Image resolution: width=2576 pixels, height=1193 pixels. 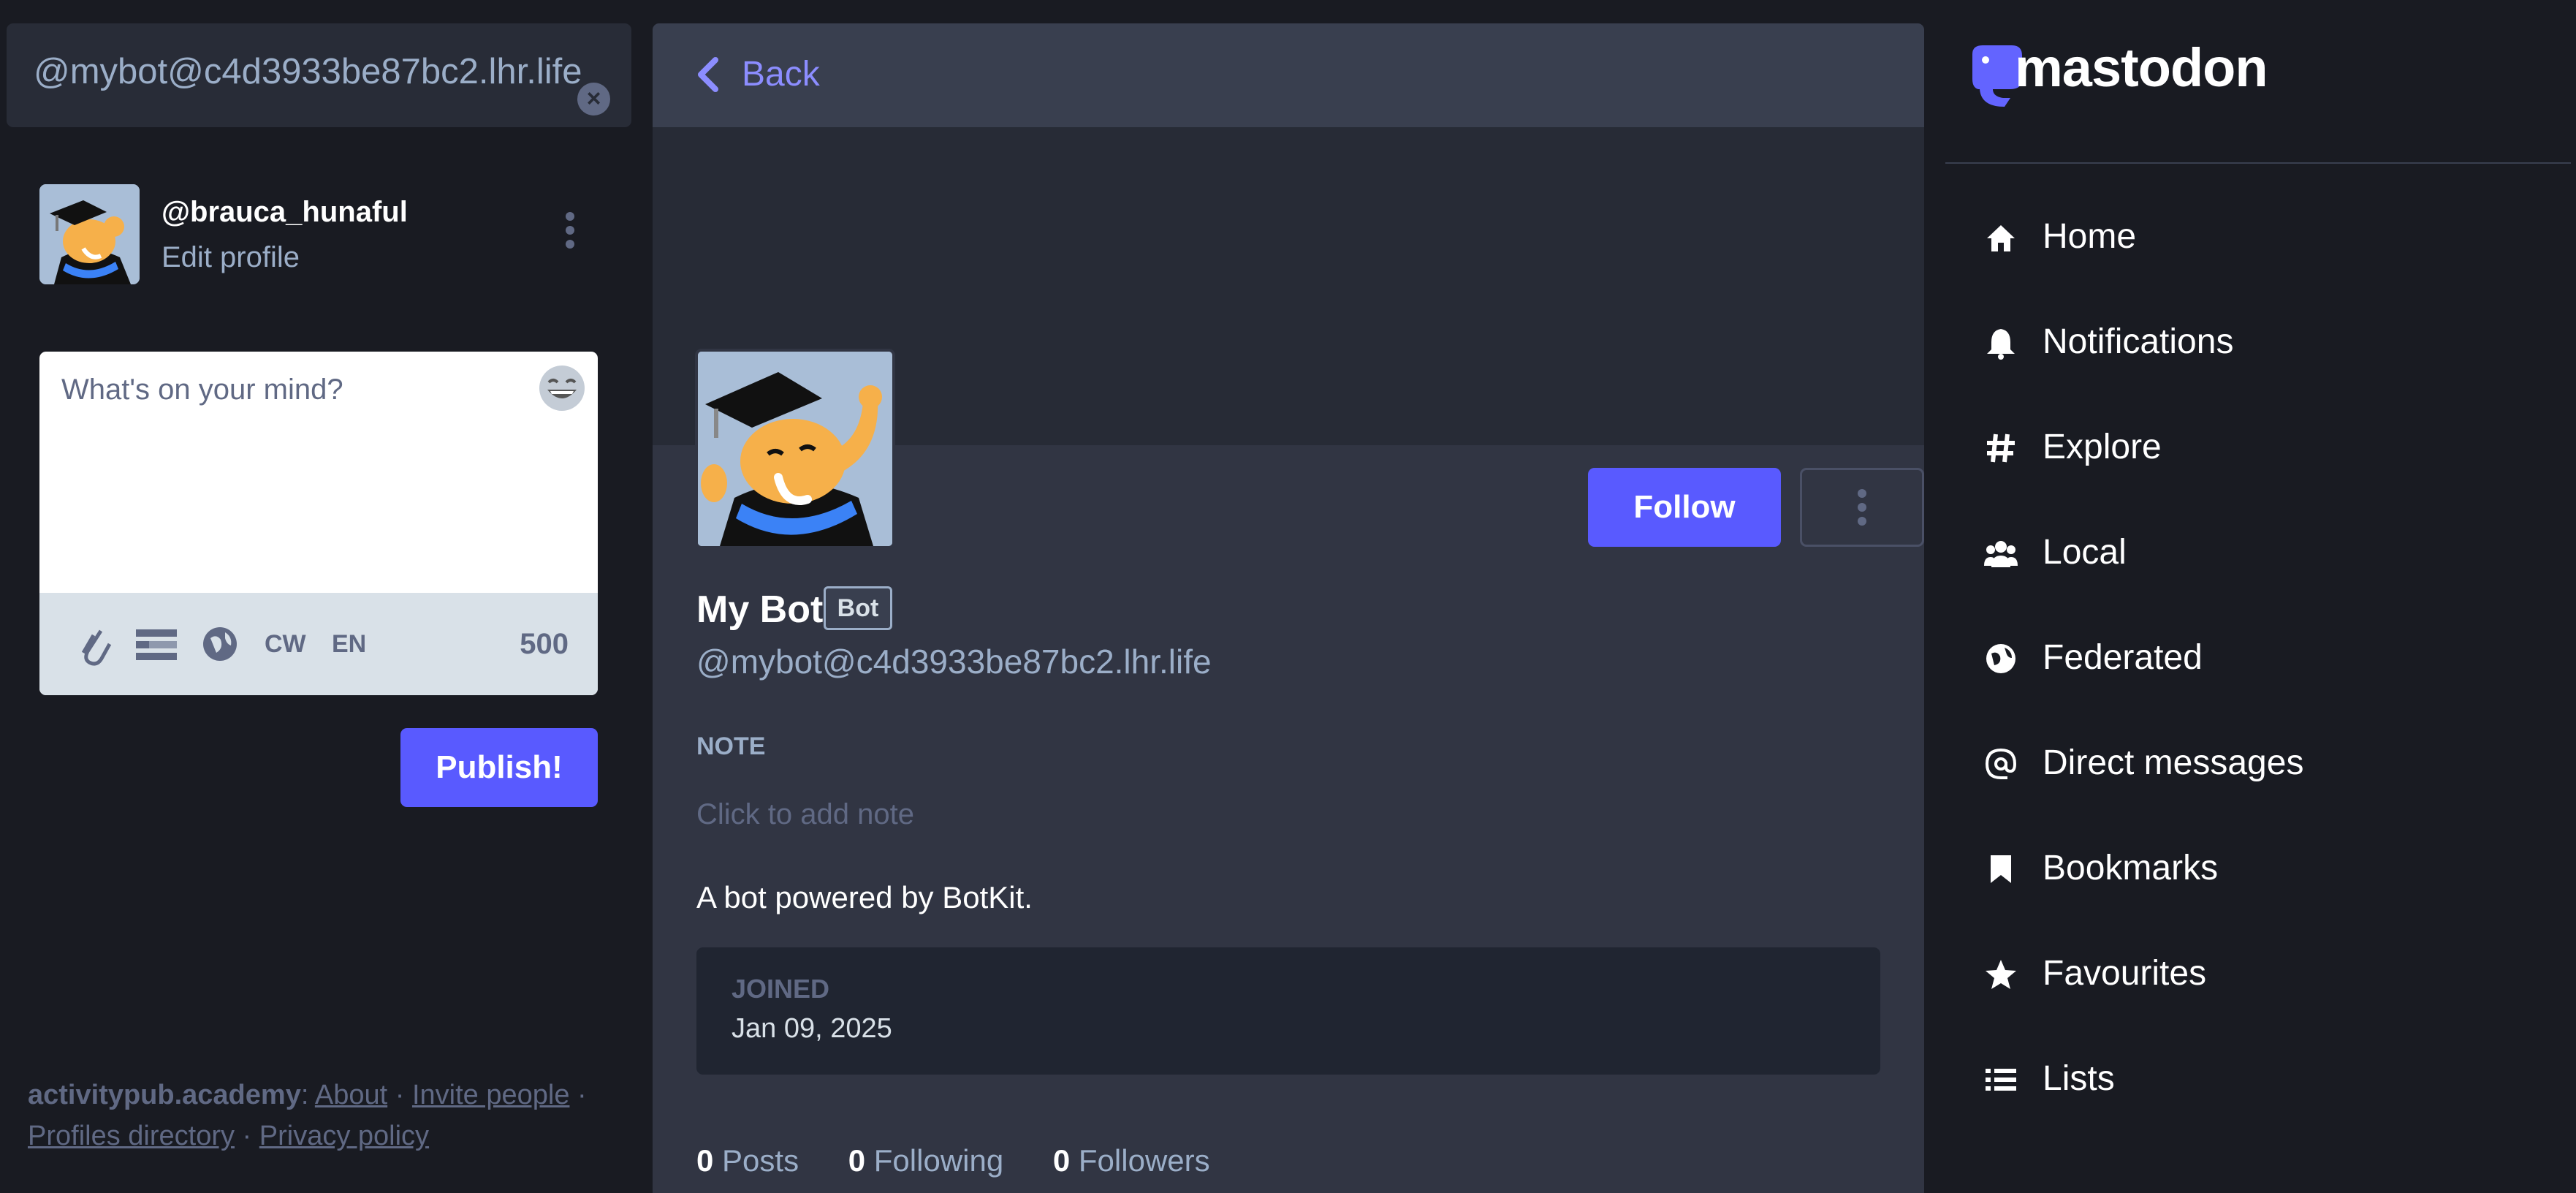 I want to click on nav-explore: Explore, so click(x=2261, y=447).